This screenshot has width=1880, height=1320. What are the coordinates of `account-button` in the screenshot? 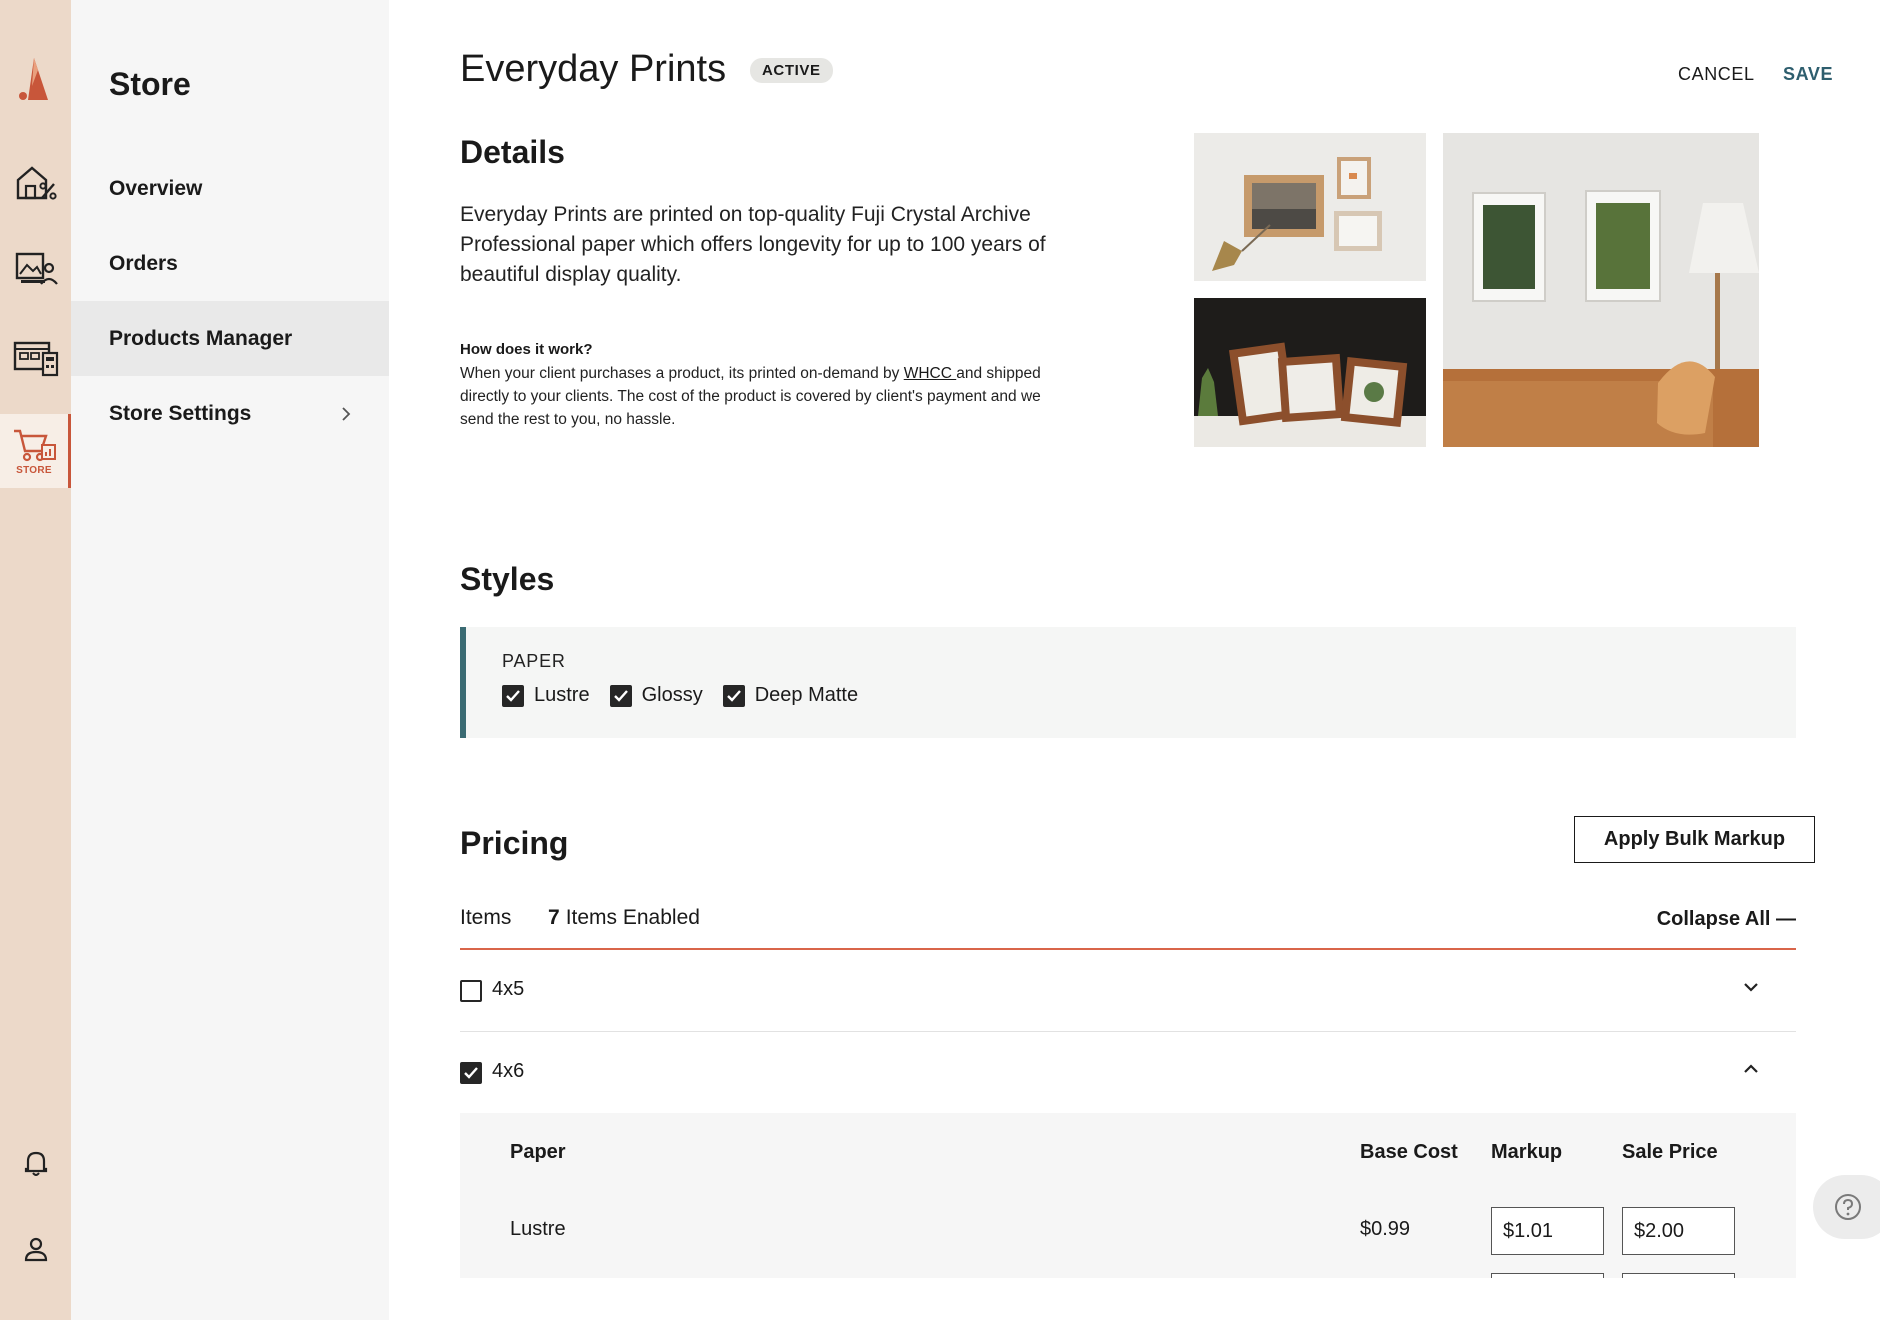 It's located at (35, 1249).